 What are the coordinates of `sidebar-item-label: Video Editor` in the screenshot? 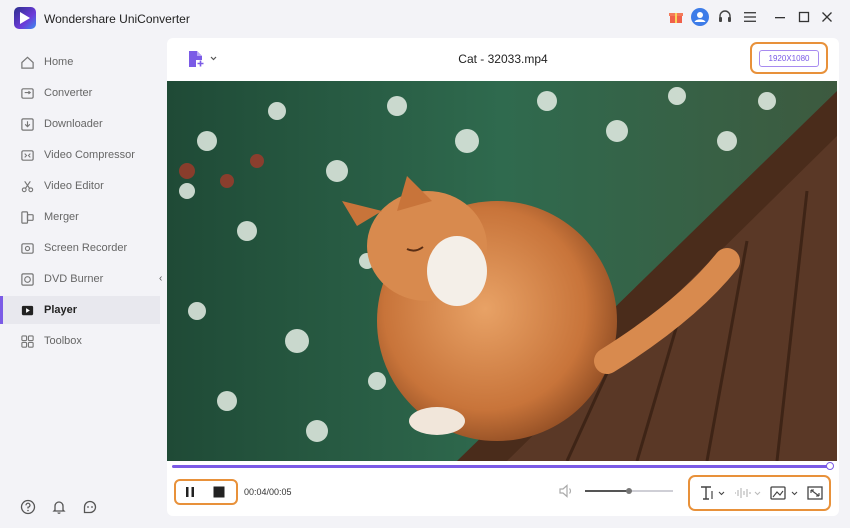 It's located at (74, 186).